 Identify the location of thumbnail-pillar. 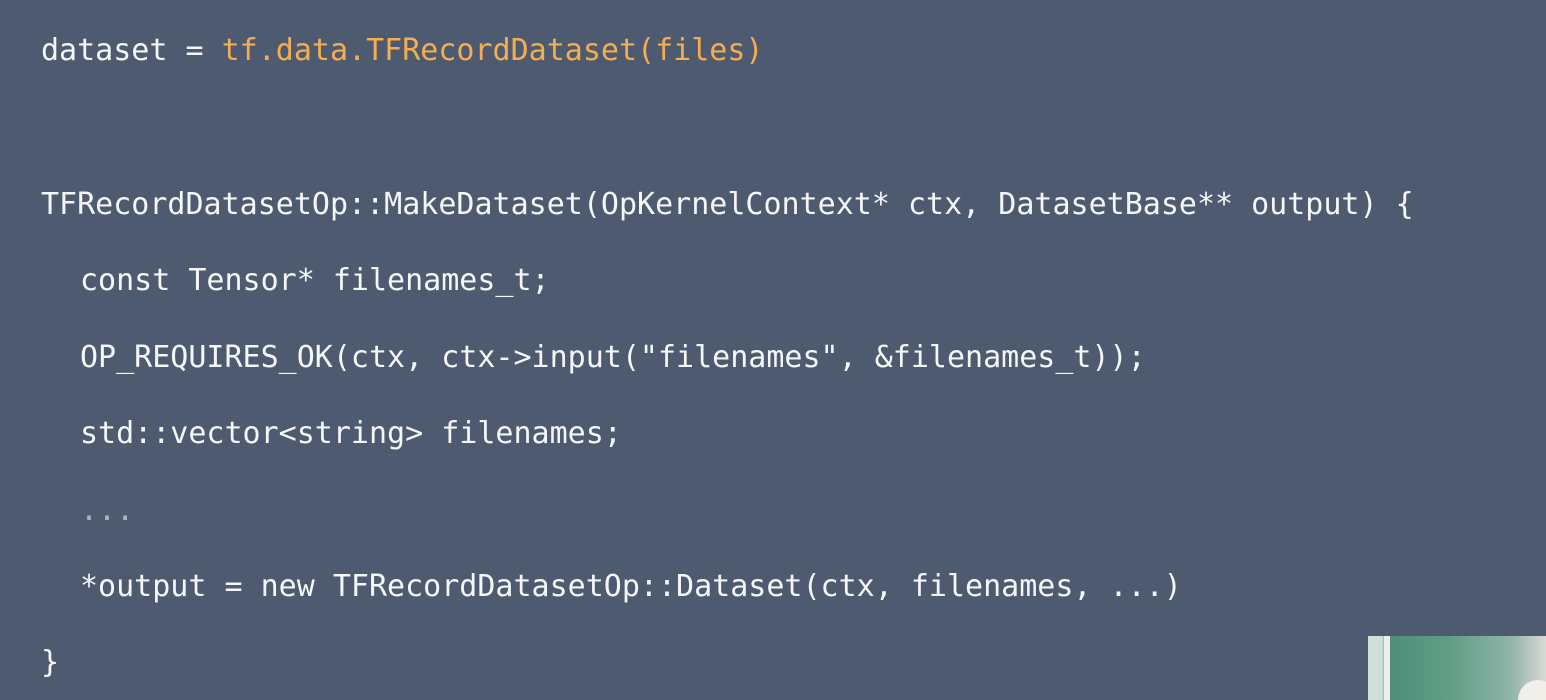
(1387, 668).